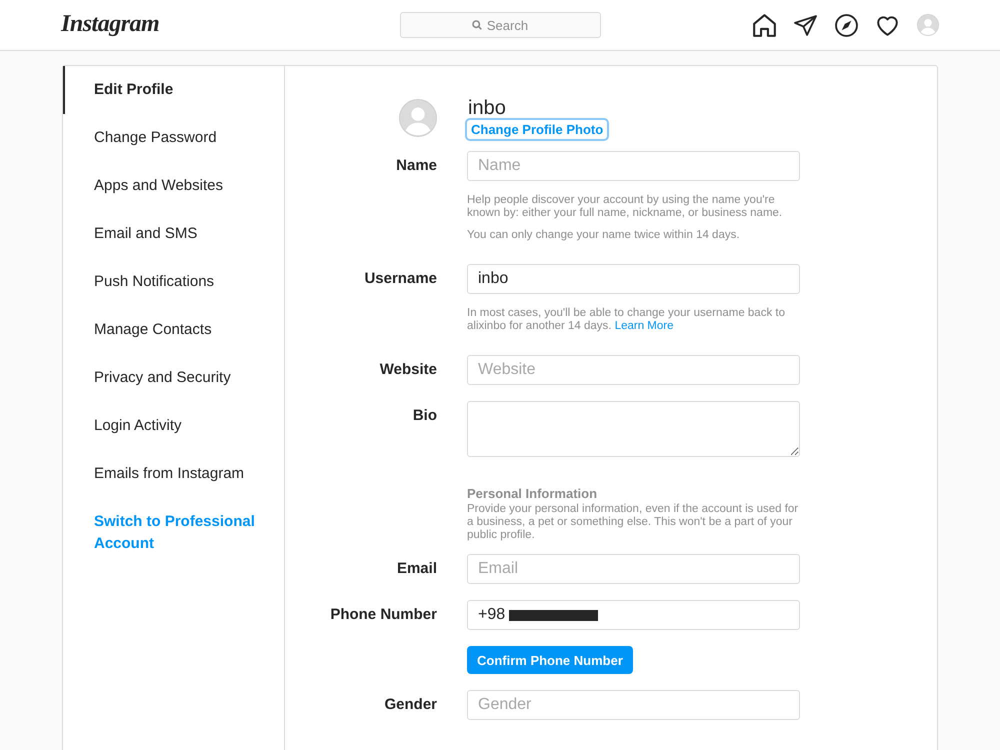 The image size is (1000, 750). I want to click on section-heading: Personal Information, so click(532, 494).